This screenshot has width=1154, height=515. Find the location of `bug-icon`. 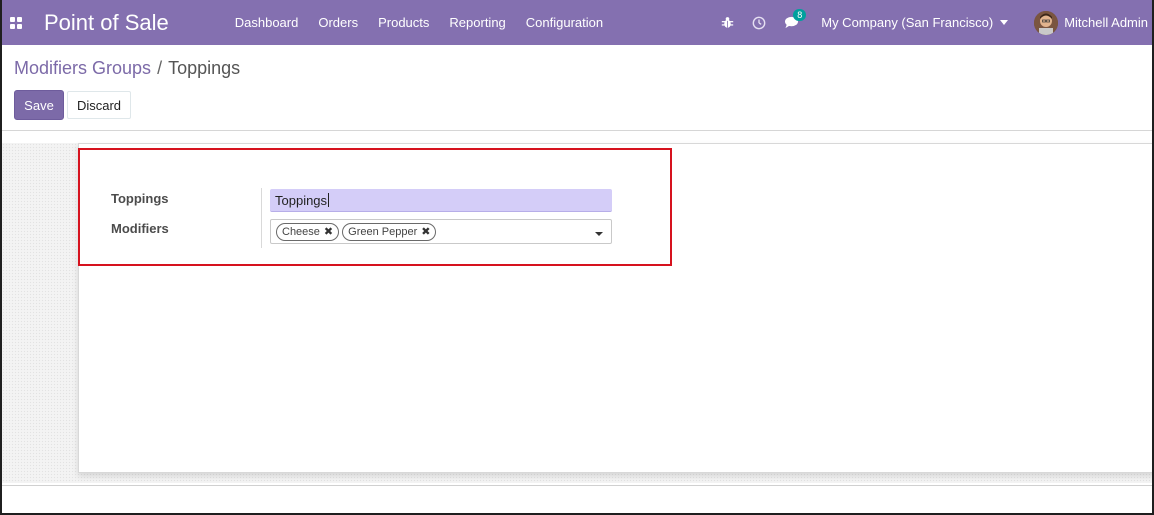

bug-icon is located at coordinates (727, 23).